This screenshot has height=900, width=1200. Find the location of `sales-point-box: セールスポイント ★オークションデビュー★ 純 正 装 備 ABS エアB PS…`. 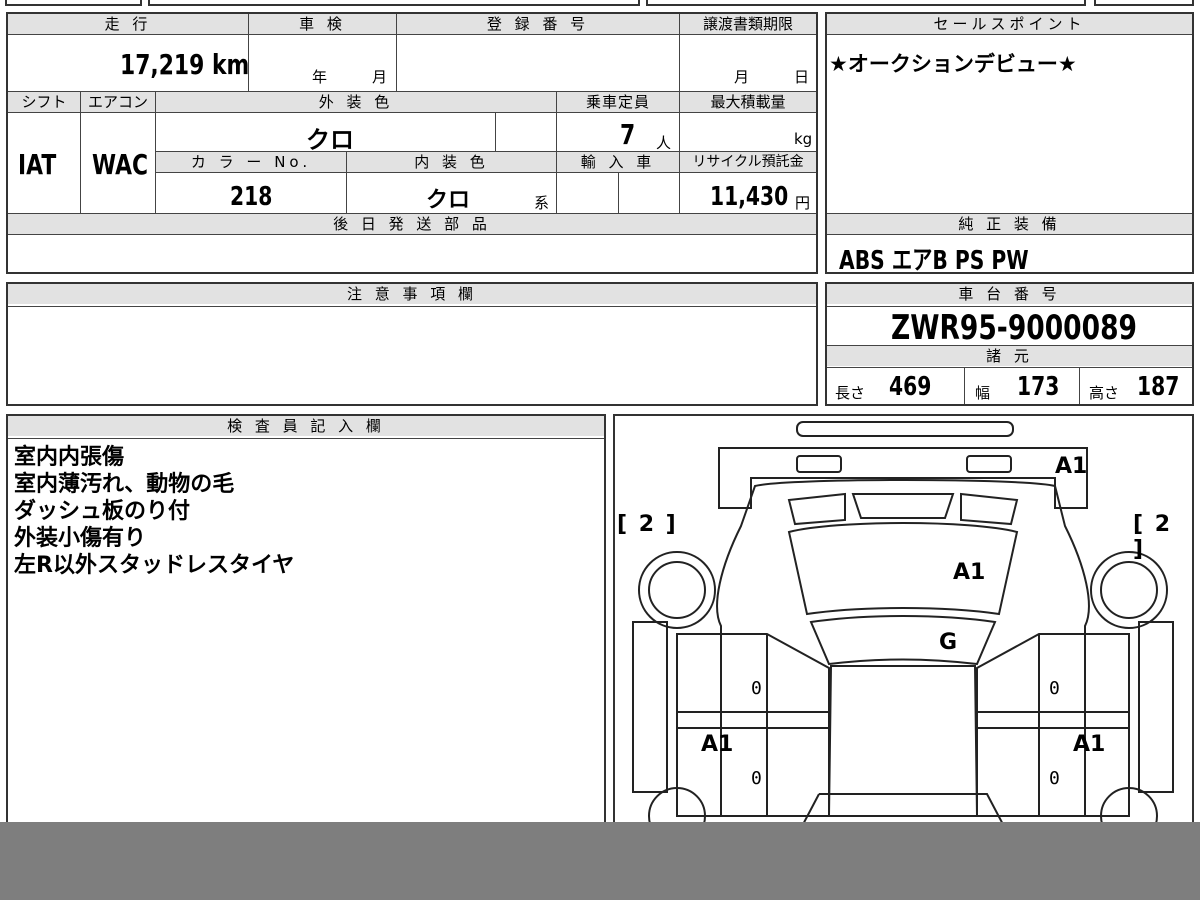

sales-point-box: セールスポイント ★オークションデビュー★ 純 正 装 備 ABS エアB PS… is located at coordinates (1009, 144).